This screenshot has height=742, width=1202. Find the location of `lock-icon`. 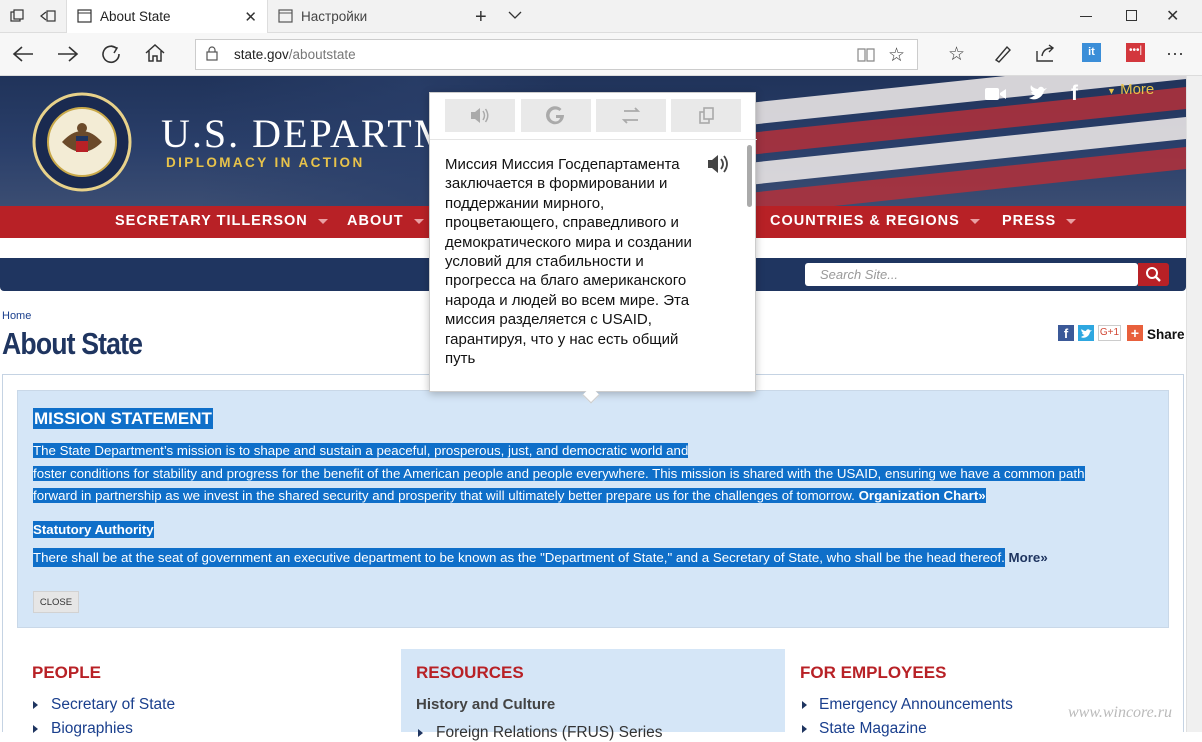

lock-icon is located at coordinates (212, 53).